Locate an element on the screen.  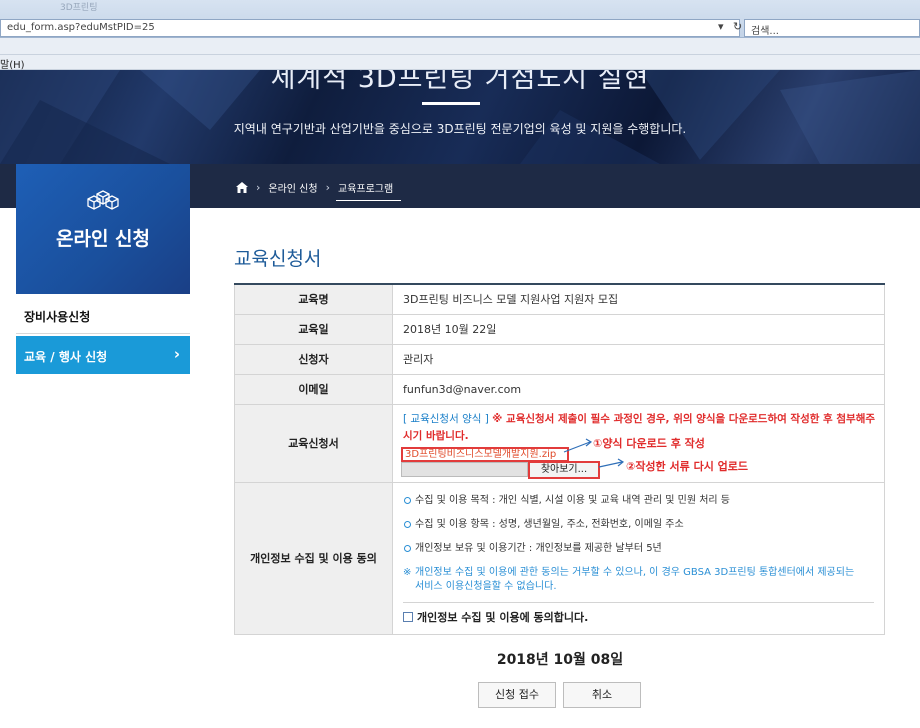
hero-title-rule is located at coordinates (451, 103).